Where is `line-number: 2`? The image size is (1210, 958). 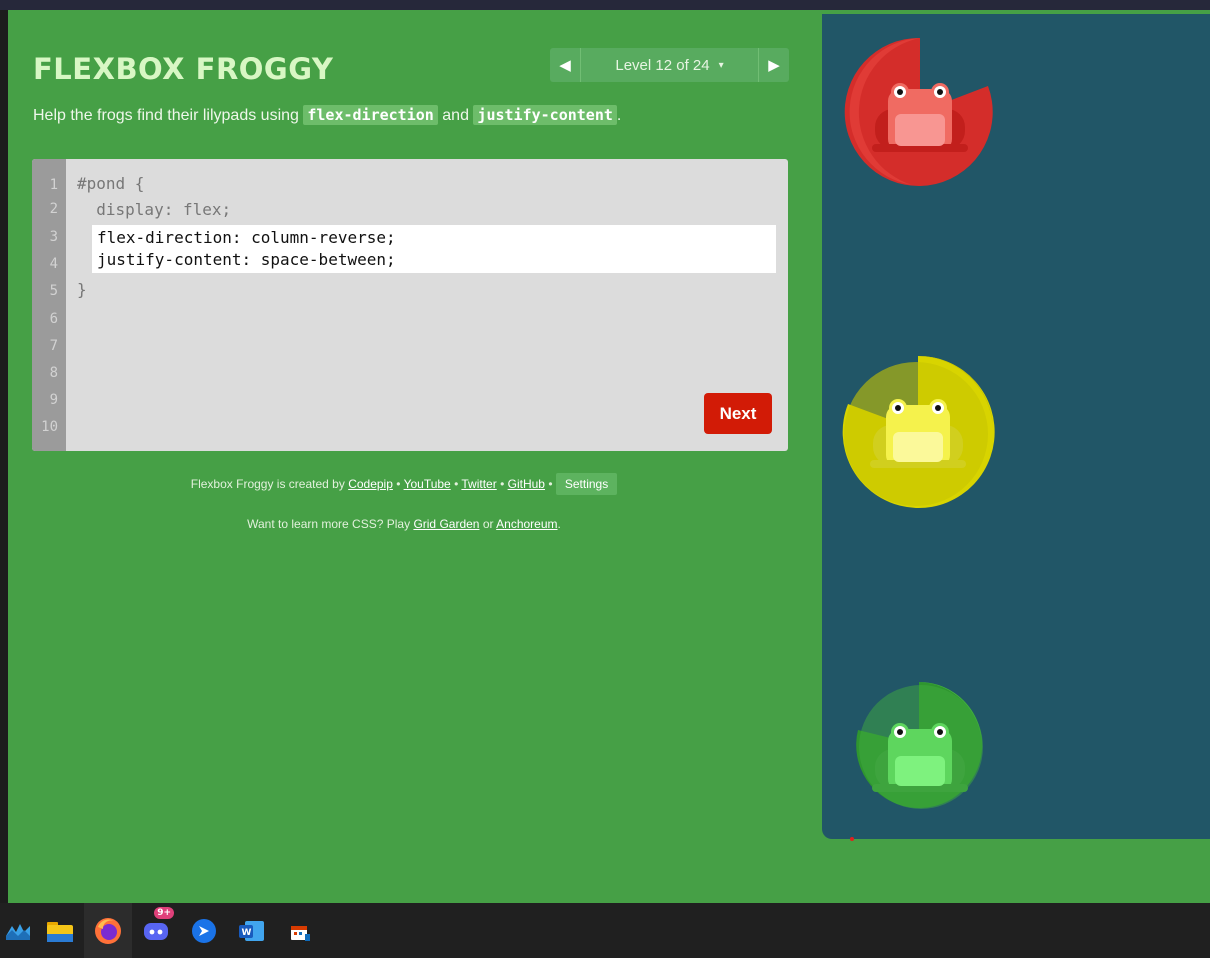
line-number: 2 is located at coordinates (53, 209).